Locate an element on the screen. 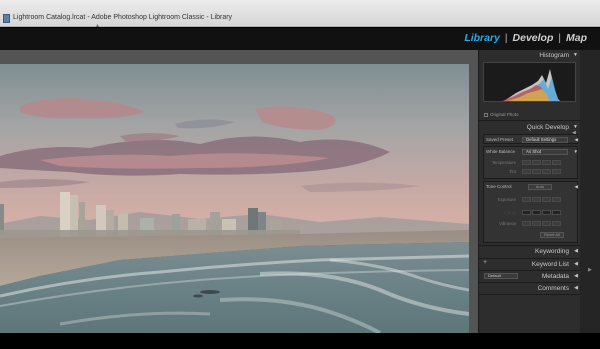 The height and width of the screenshot is (349, 600). comments-header: Comments ◀ is located at coordinates (530, 288).